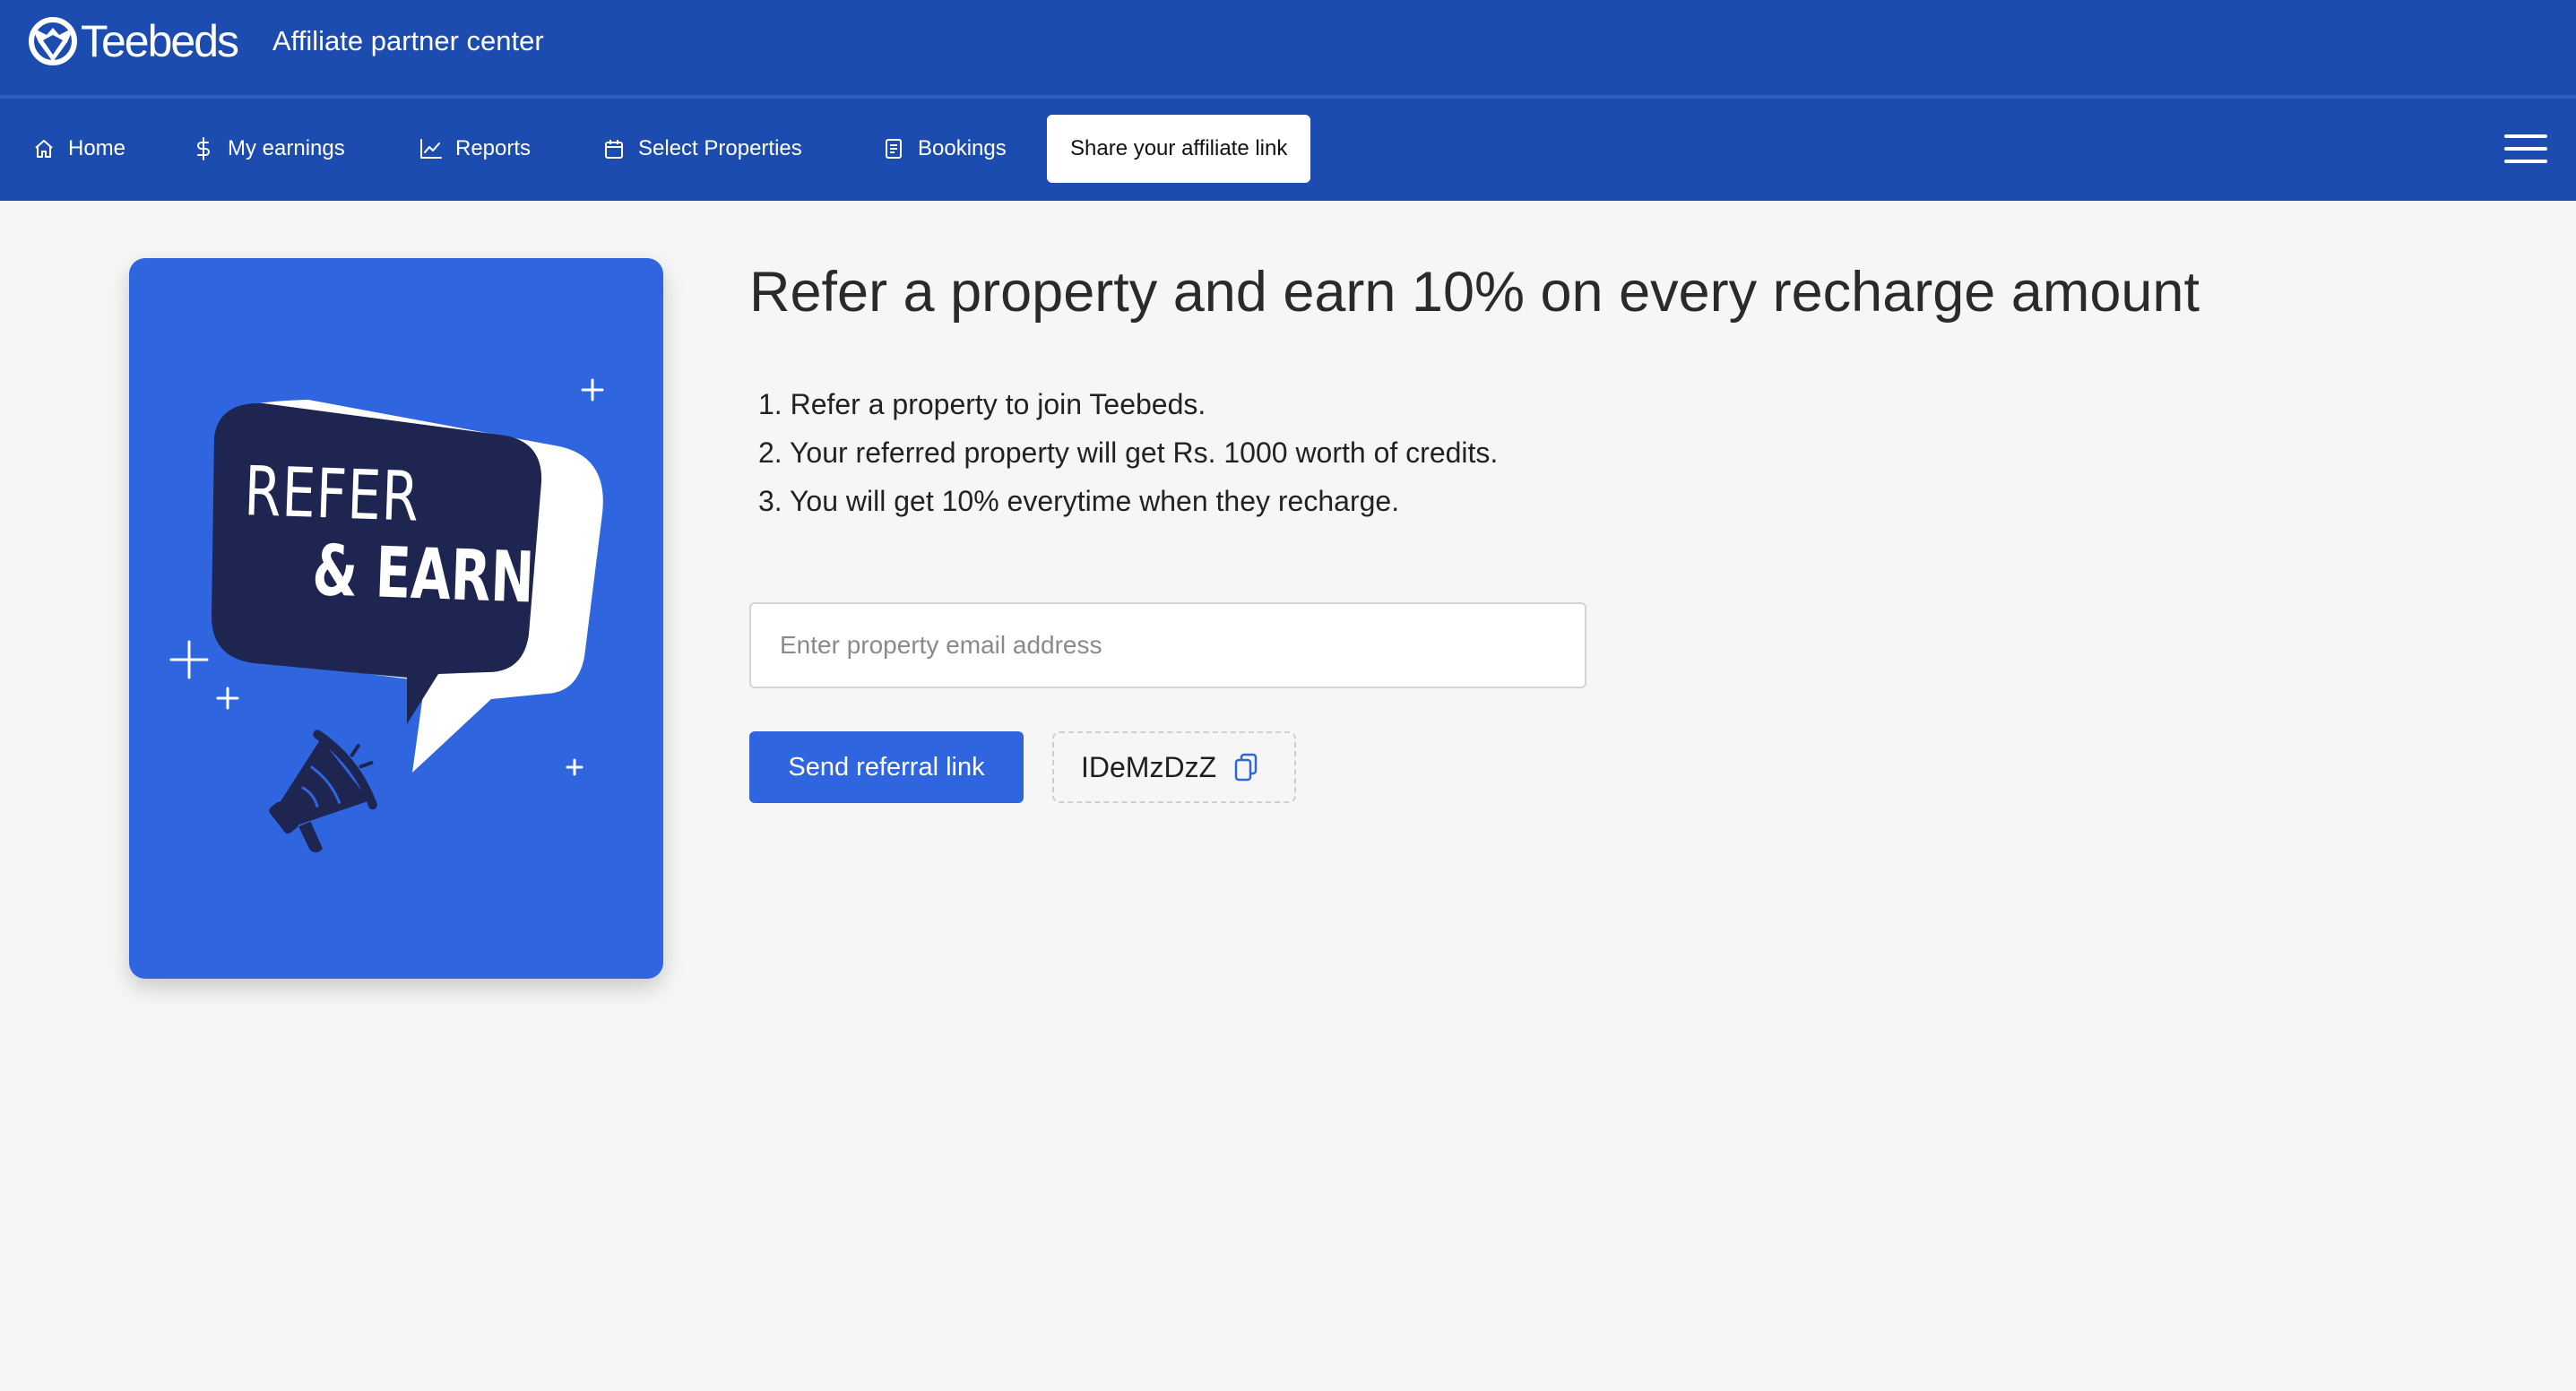 The width and height of the screenshot is (2576, 1391). Describe the element at coordinates (43, 148) in the screenshot. I see `home-icon` at that location.